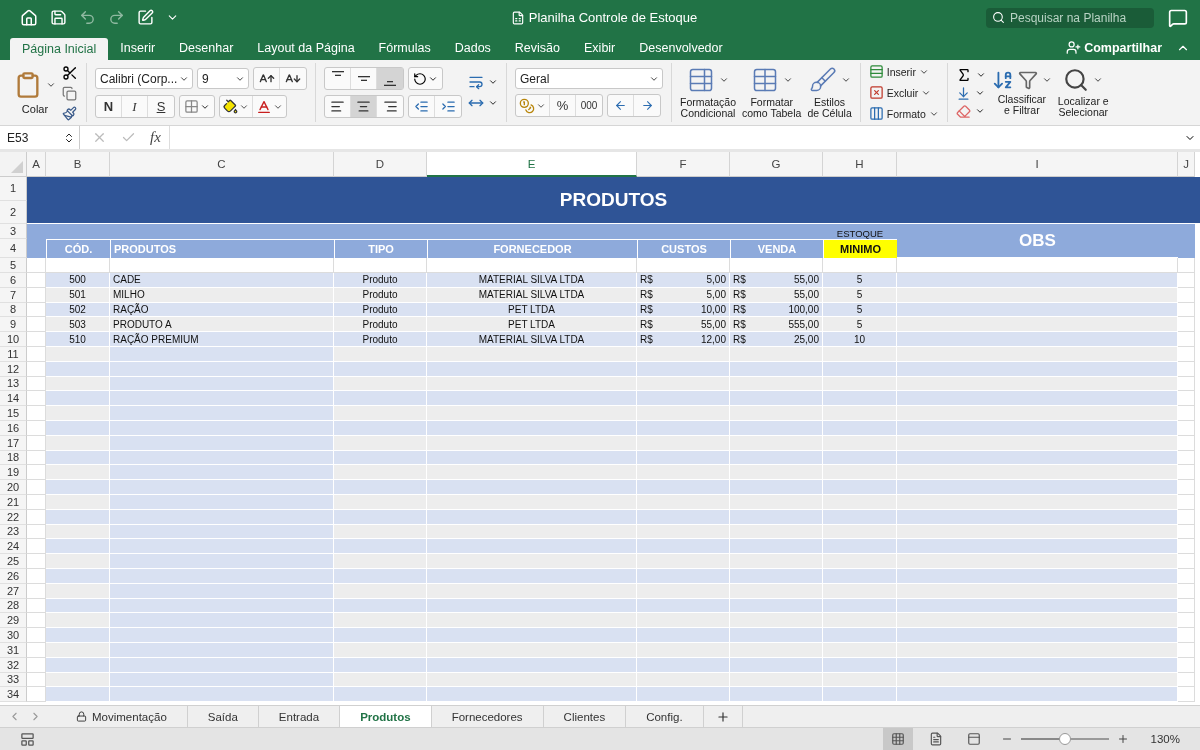 The height and width of the screenshot is (750, 1200). What do you see at coordinates (58, 17) in the screenshot?
I see `save-icon` at bounding box center [58, 17].